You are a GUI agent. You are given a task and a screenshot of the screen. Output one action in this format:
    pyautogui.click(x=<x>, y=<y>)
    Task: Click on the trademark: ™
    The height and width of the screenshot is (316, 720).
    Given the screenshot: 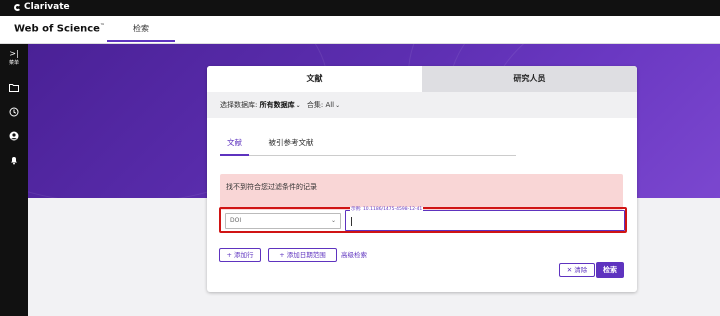 What is the action you would take?
    pyautogui.click(x=102, y=26)
    